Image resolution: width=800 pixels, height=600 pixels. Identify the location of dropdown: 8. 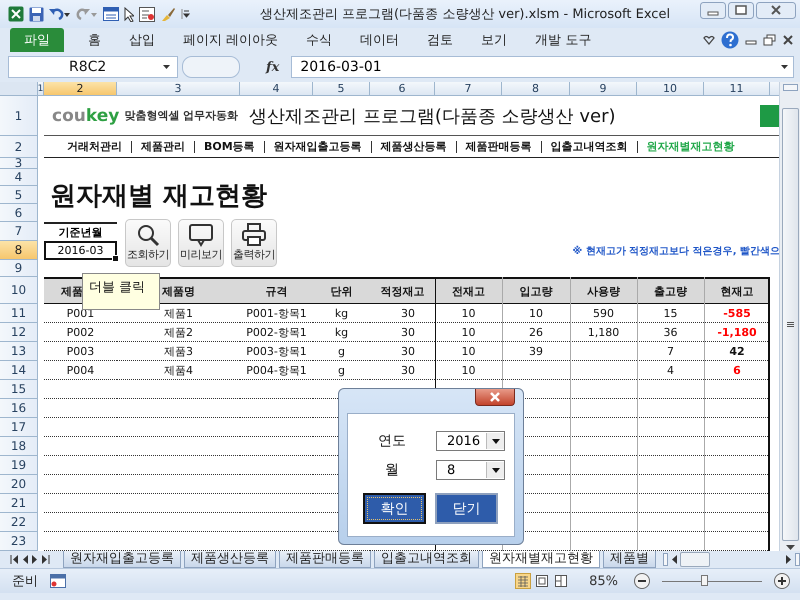
(470, 470).